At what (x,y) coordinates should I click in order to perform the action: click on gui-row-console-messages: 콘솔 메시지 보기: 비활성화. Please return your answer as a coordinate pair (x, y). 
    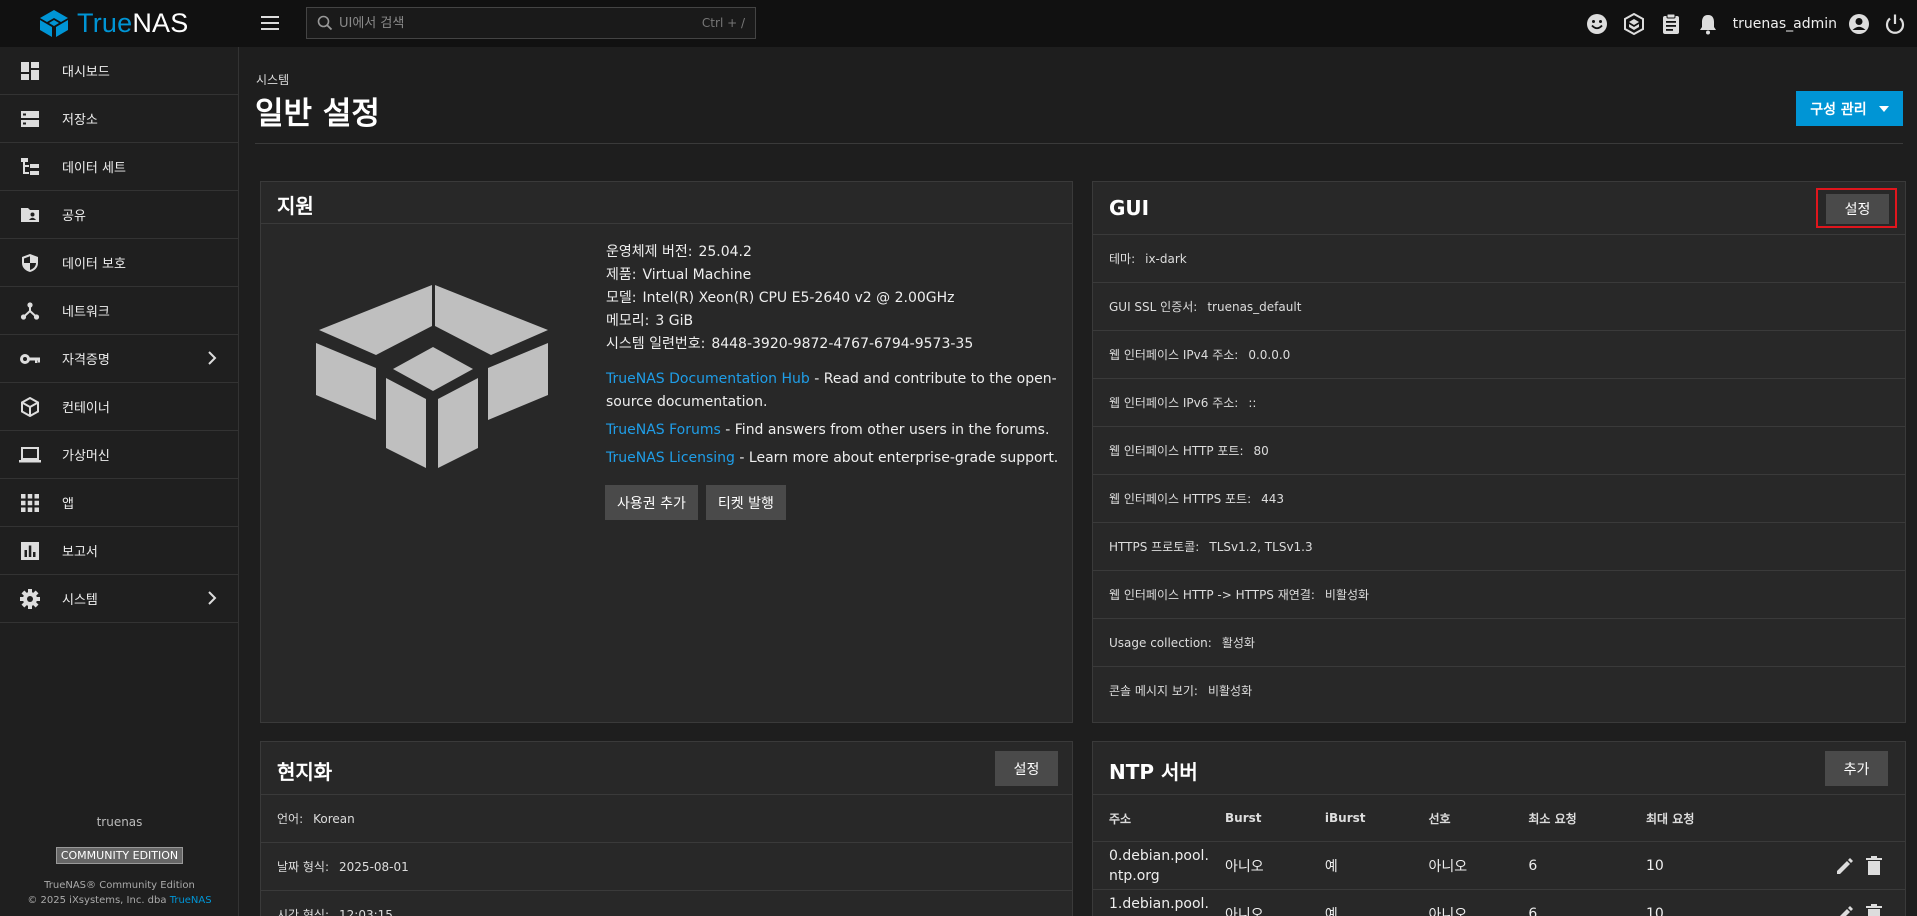
    Looking at the image, I should click on (1499, 690).